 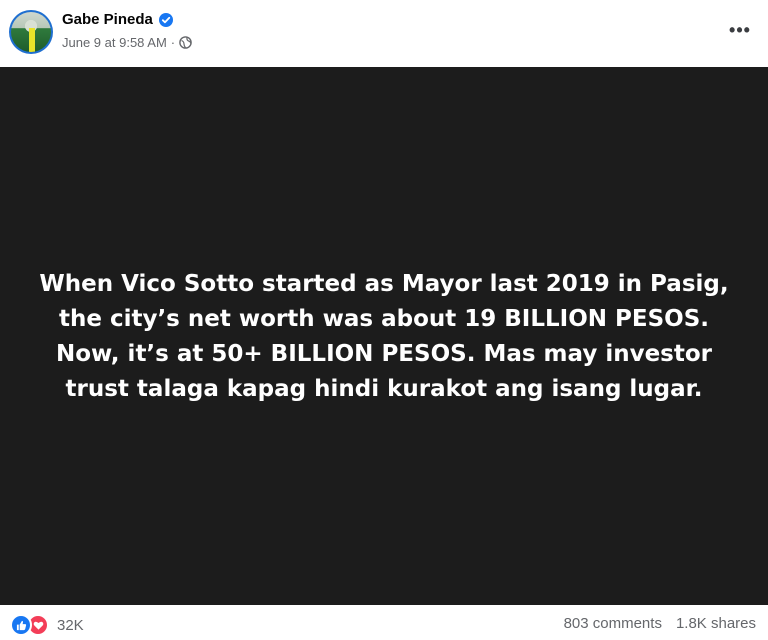 What do you see at coordinates (185, 42) in the screenshot?
I see `globe-icon` at bounding box center [185, 42].